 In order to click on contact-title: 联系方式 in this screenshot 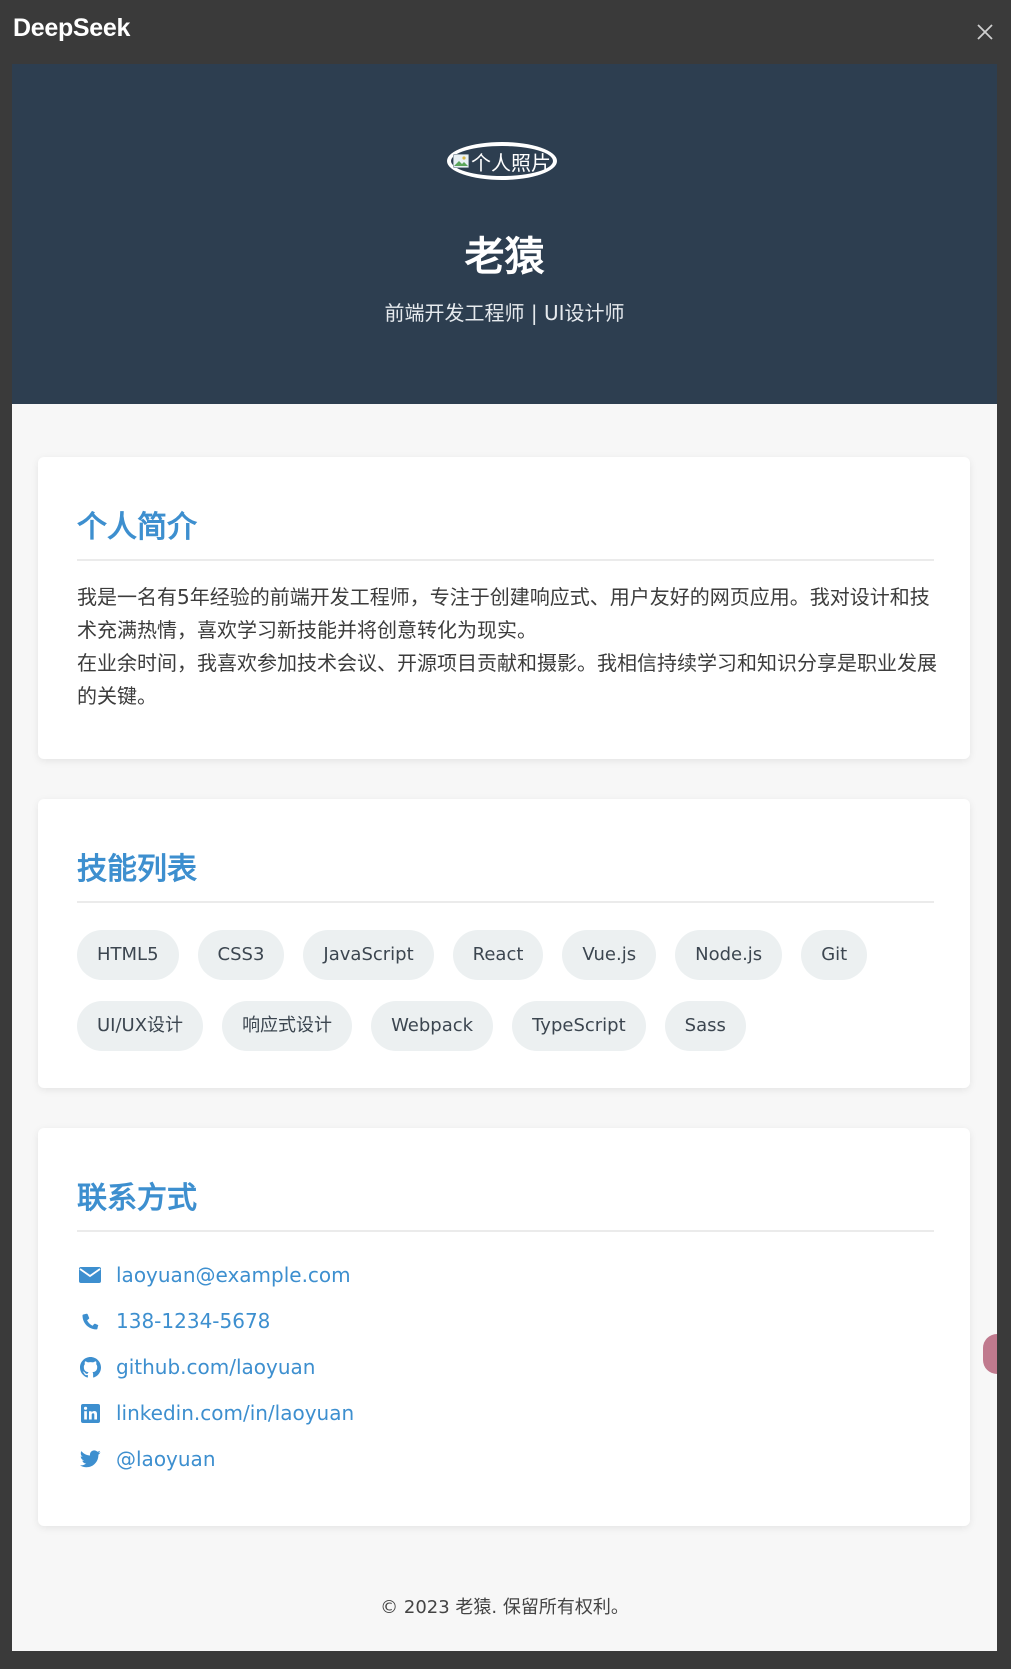, I will do `click(137, 1198)`.